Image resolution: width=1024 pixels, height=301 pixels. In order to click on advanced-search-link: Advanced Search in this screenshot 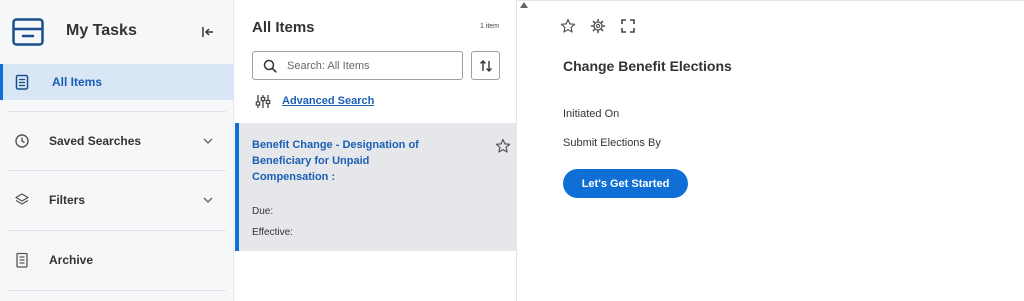, I will do `click(328, 101)`.